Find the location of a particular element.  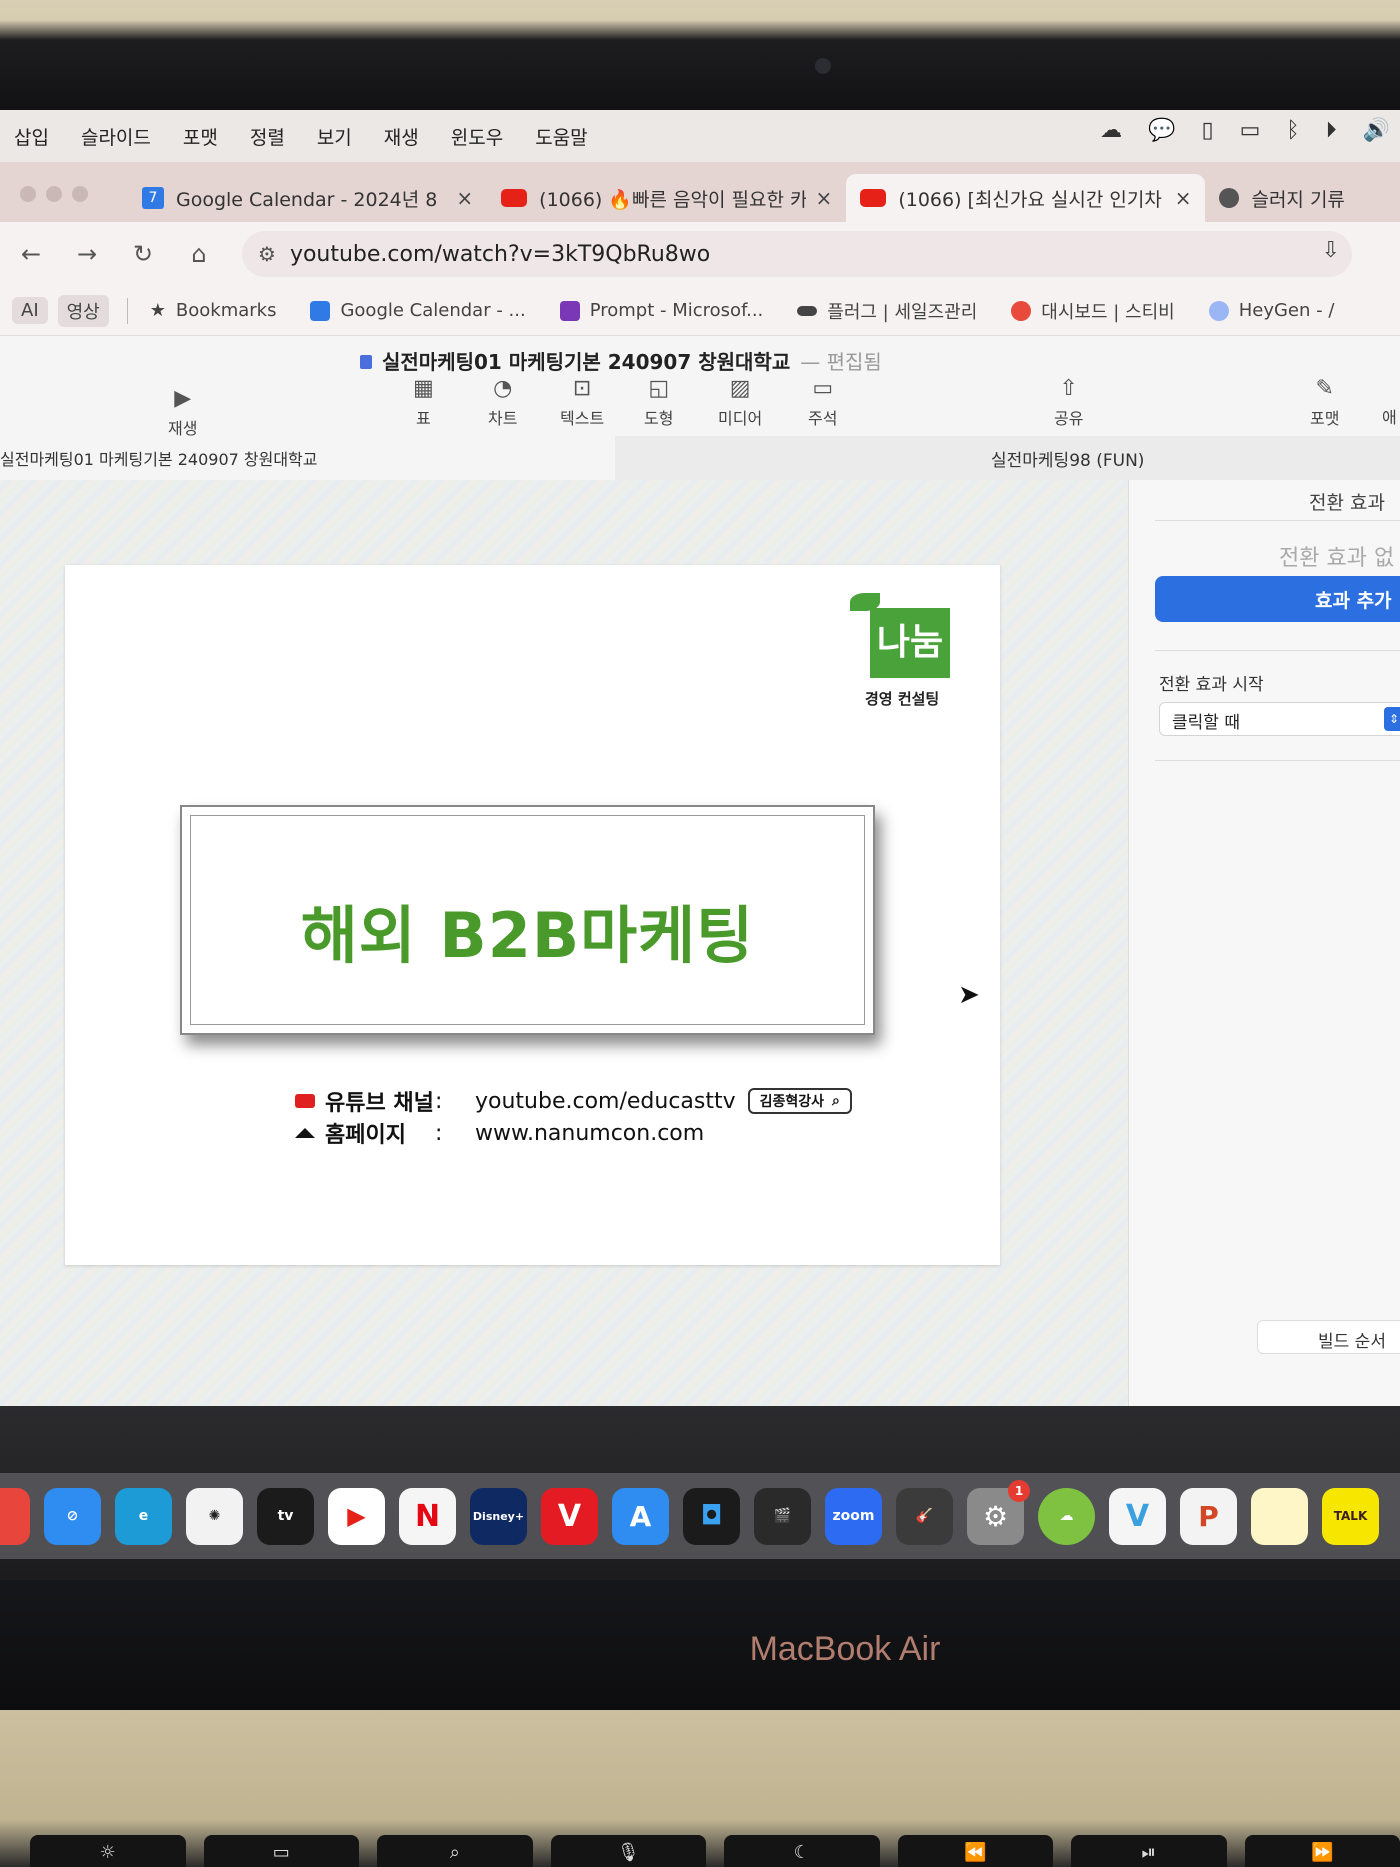

document-tab-other: 실전마케팅98 (FUN) is located at coordinates (1007, 458).